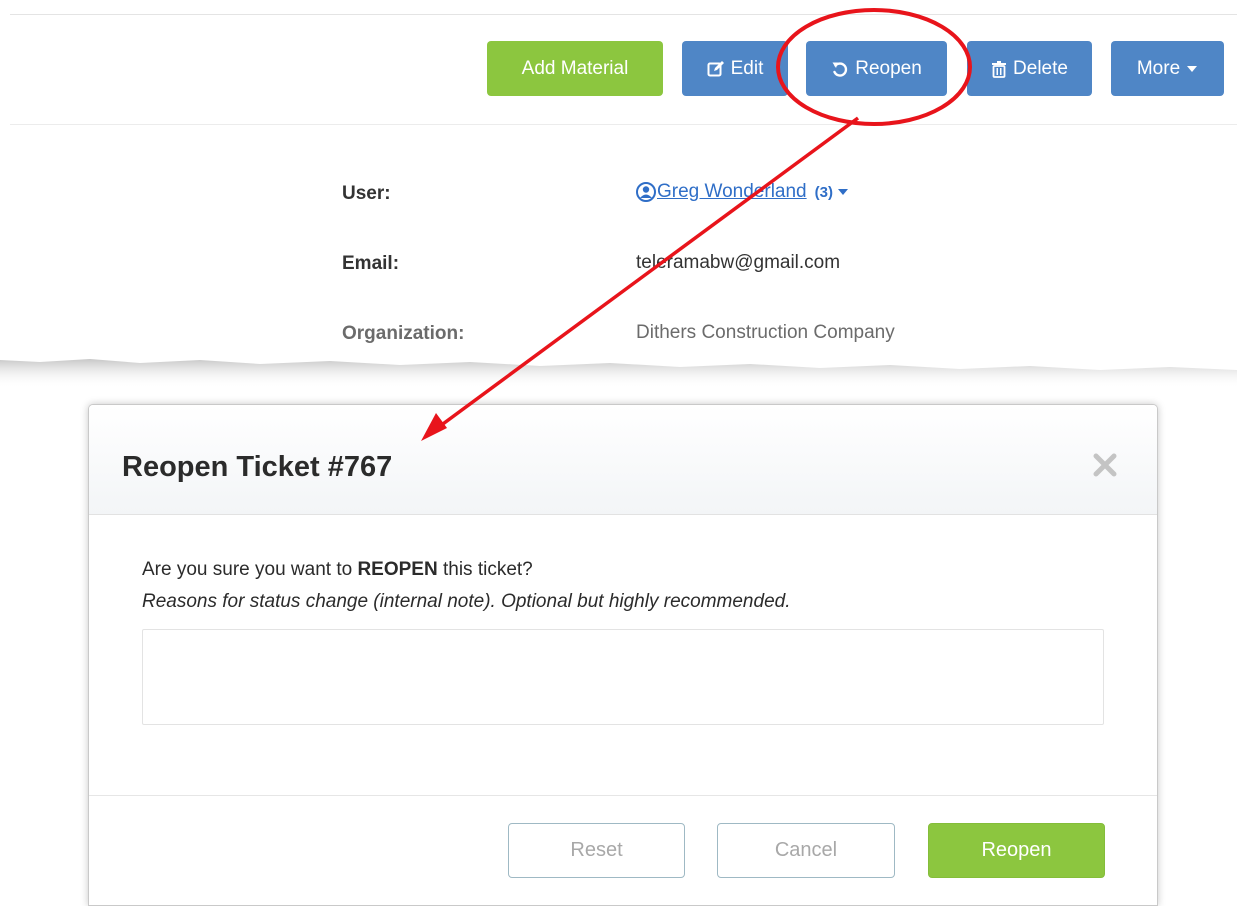 The width and height of the screenshot is (1237, 906). I want to click on more-label: More, so click(1158, 68).